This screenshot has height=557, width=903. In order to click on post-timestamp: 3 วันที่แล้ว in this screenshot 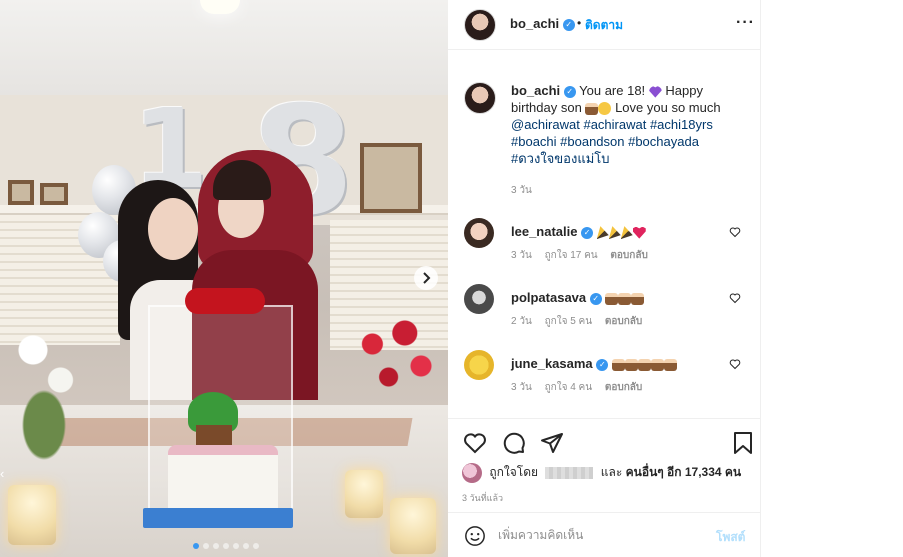, I will do `click(482, 498)`.